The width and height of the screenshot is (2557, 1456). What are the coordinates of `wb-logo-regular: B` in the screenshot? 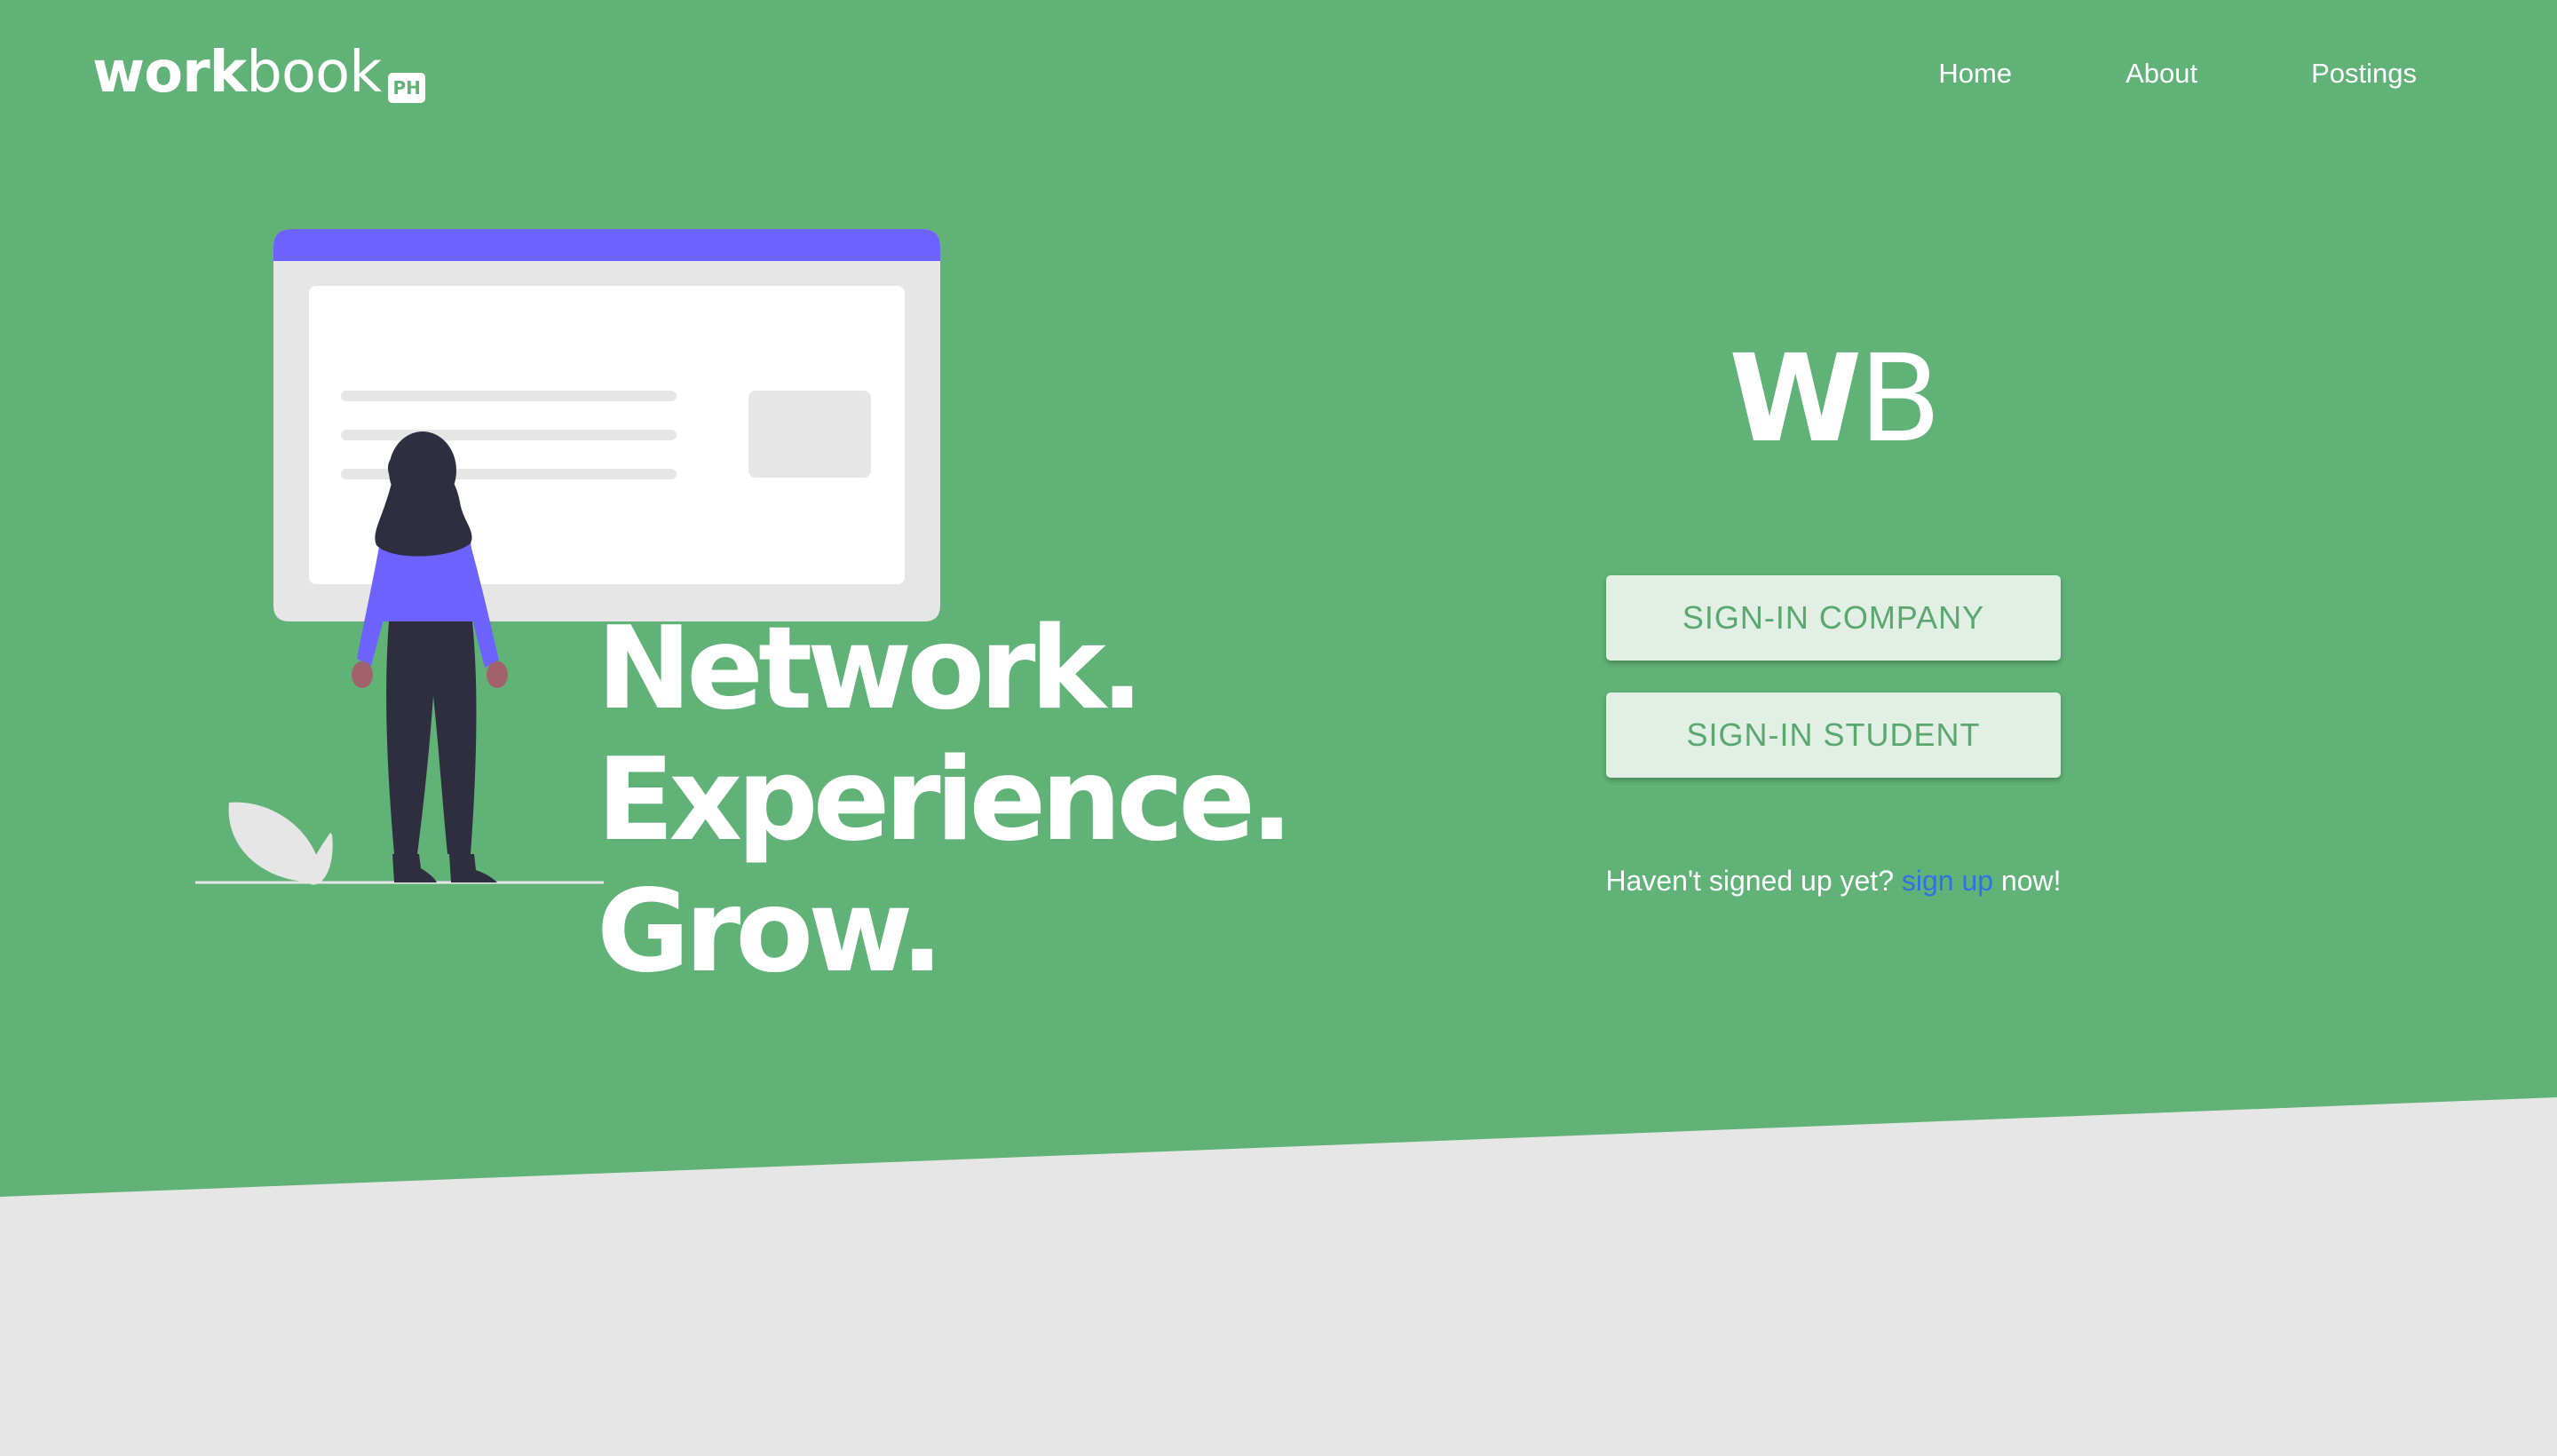 It's located at (1899, 399).